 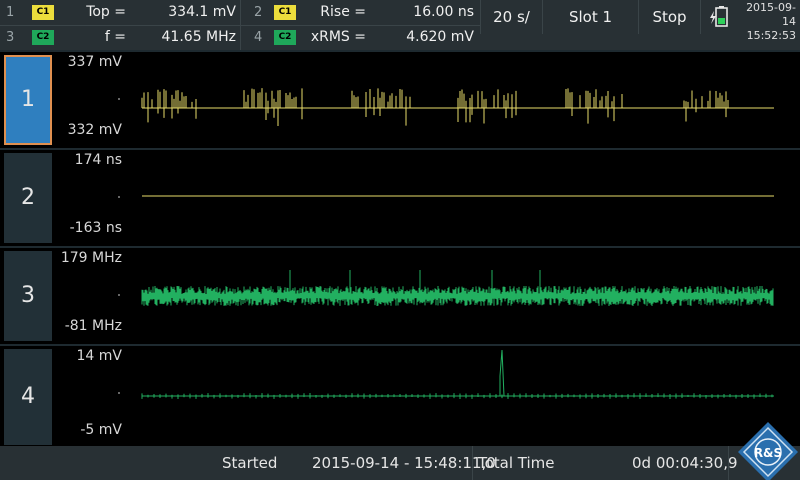 I want to click on total-time-label: Total Time, so click(x=516, y=463).